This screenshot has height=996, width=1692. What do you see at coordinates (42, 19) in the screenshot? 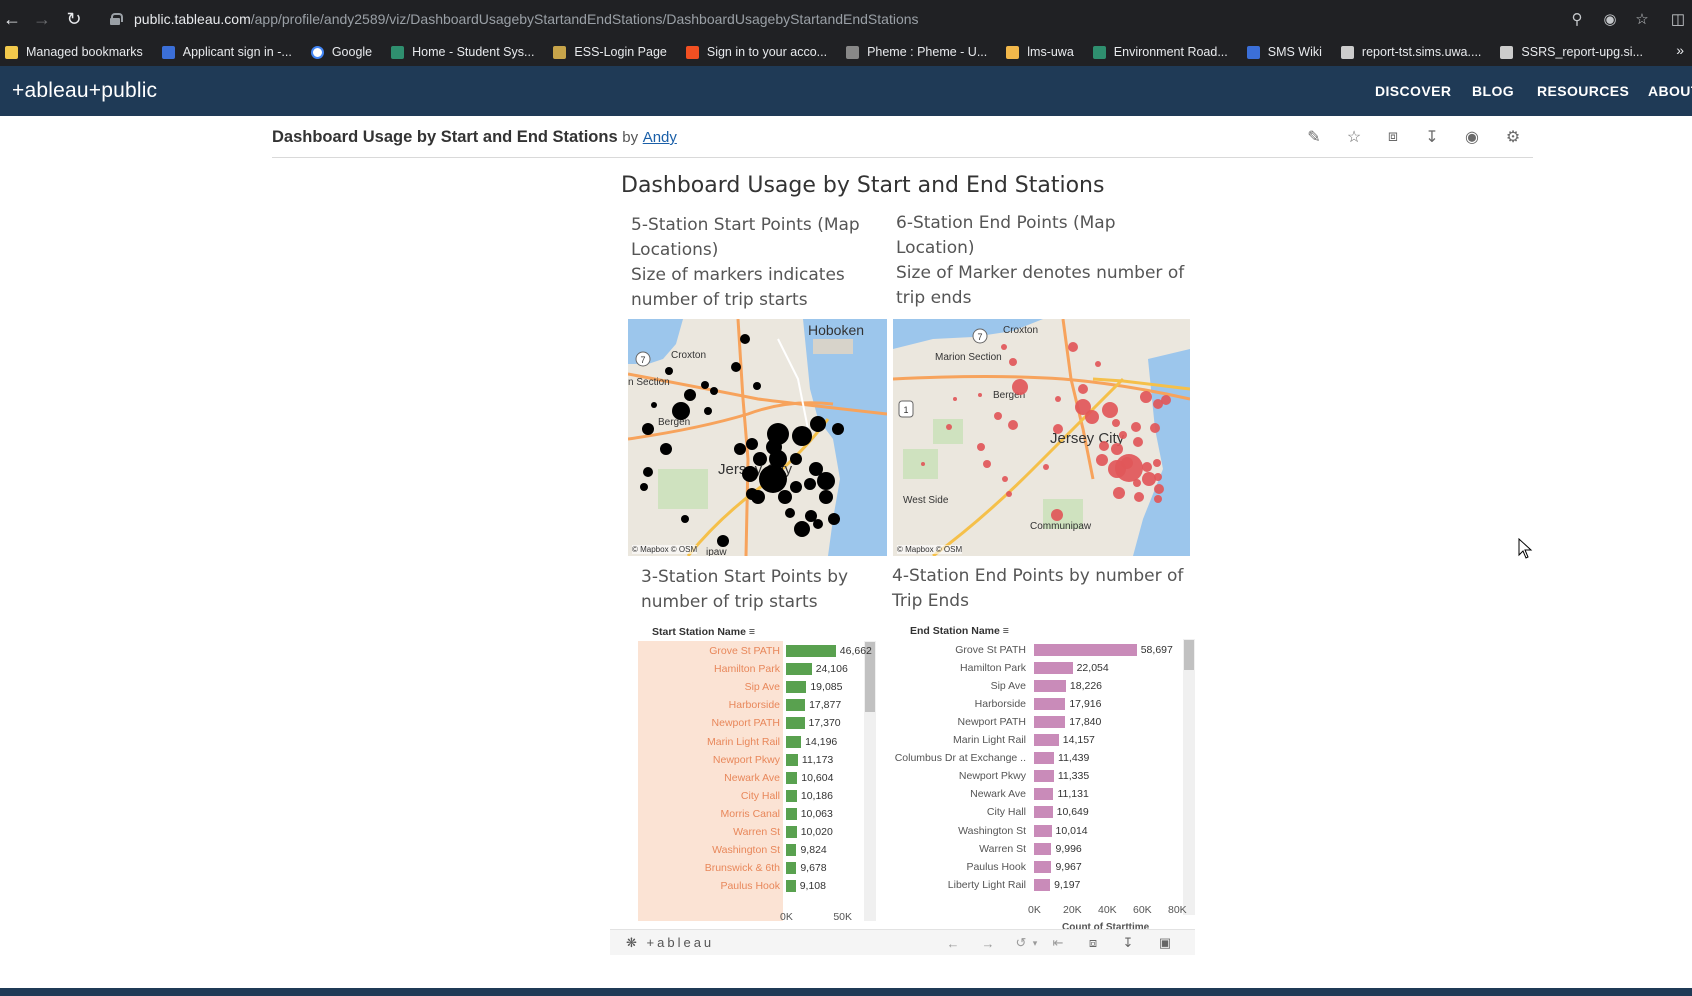
I see `forward-arrow-icon: →` at bounding box center [42, 19].